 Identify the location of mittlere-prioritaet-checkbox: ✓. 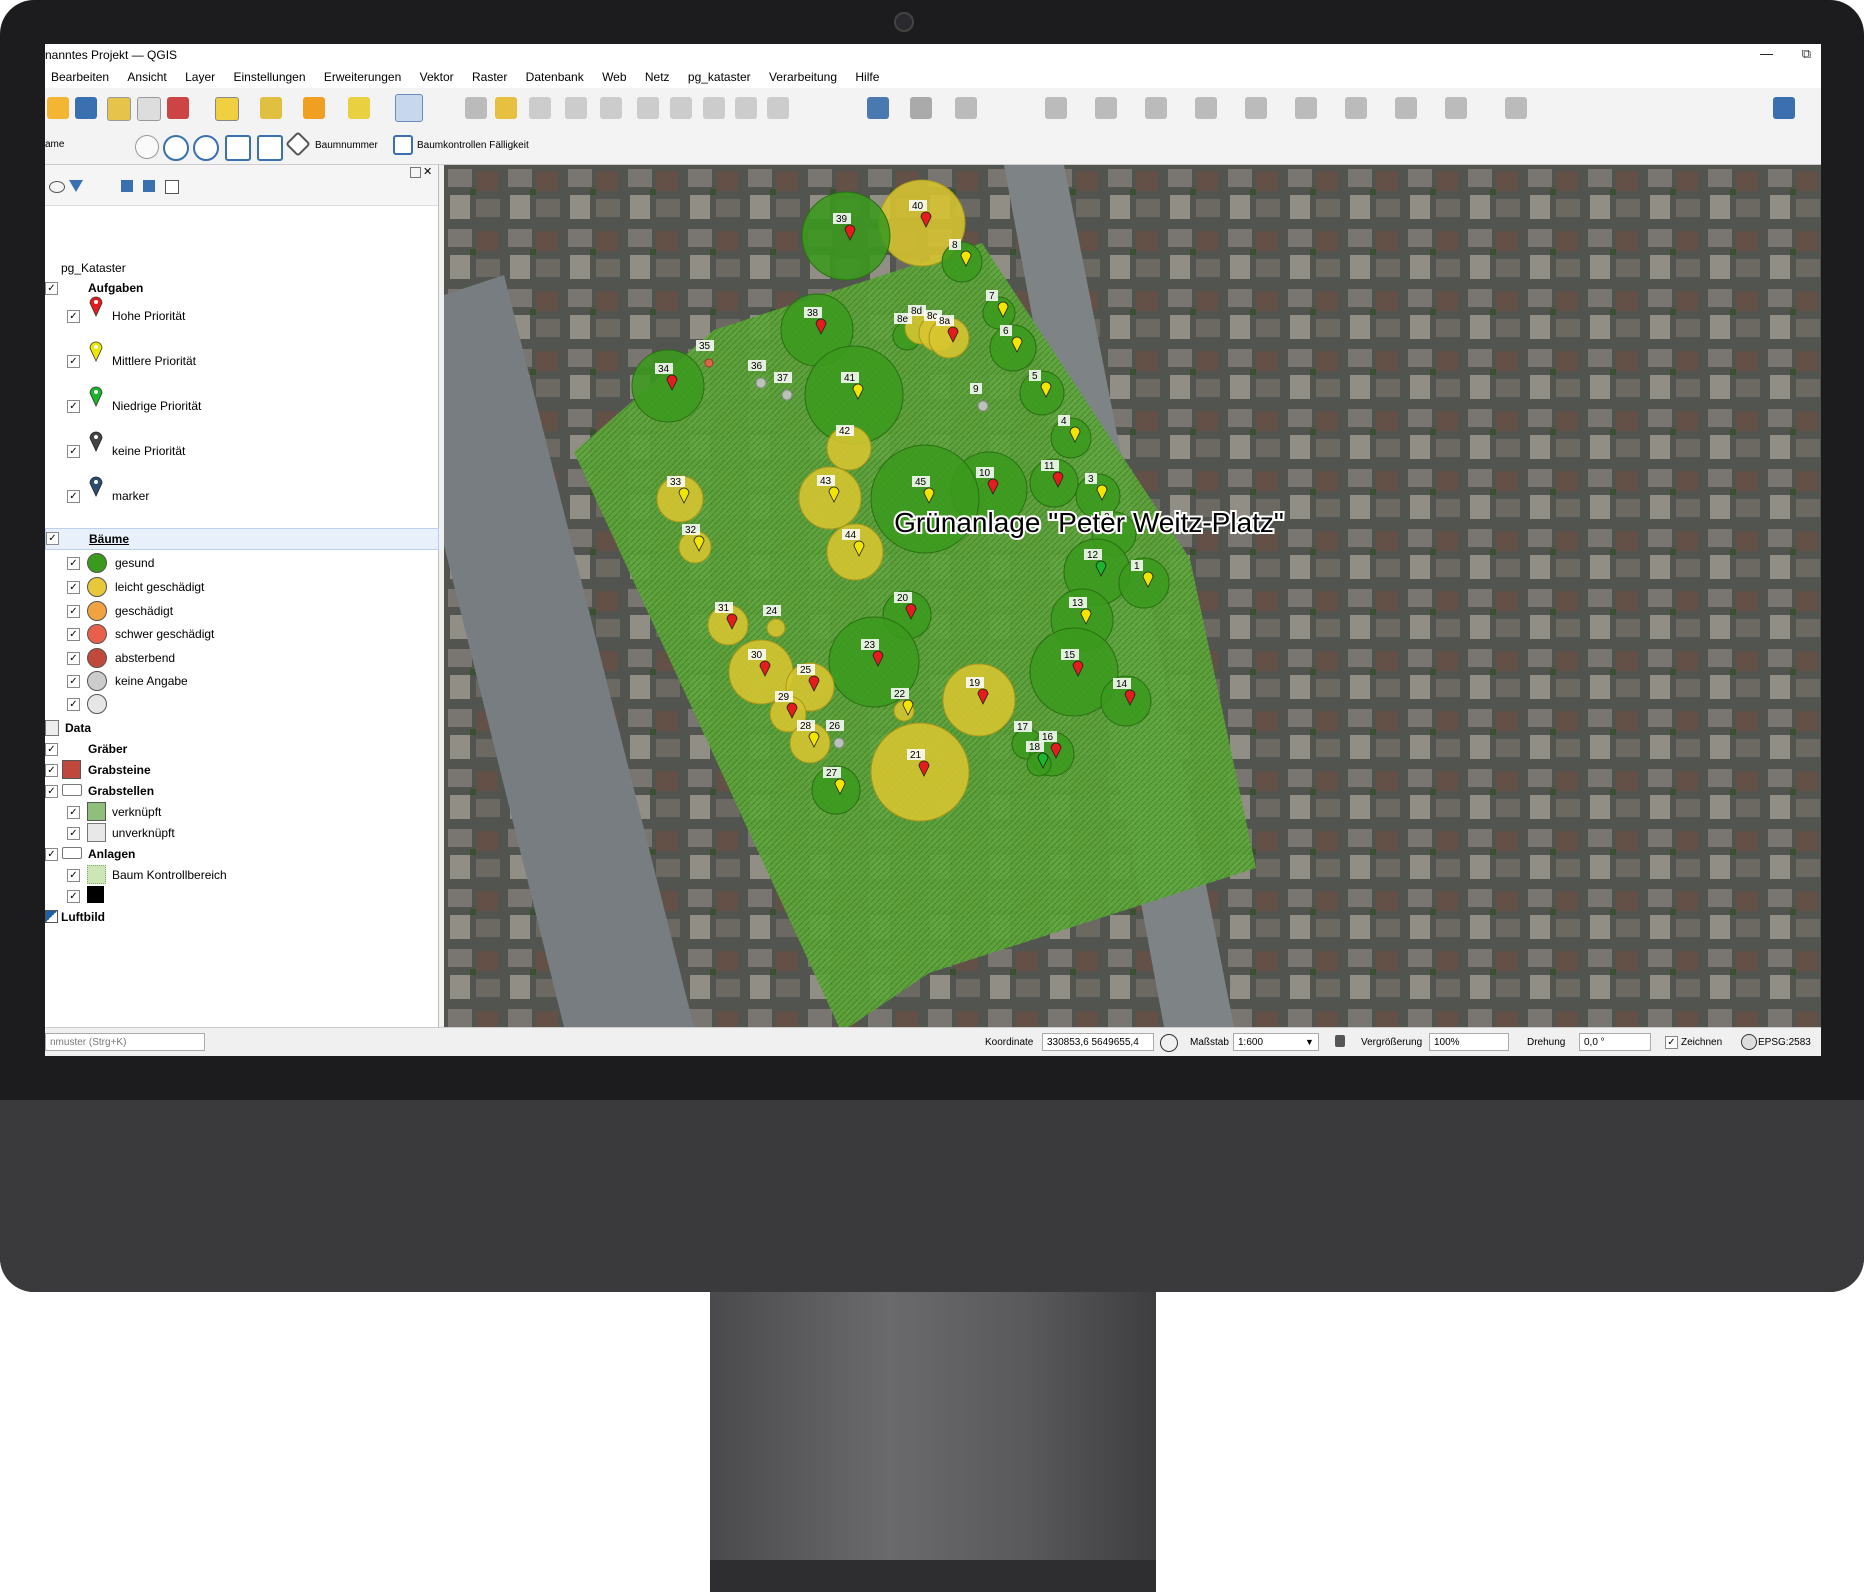
(73, 361).